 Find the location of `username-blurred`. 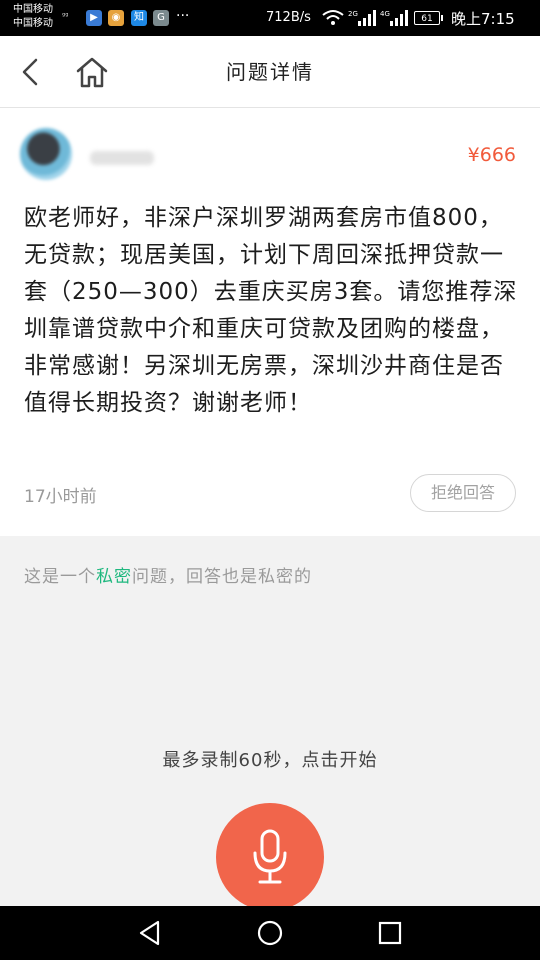

username-blurred is located at coordinates (122, 158).